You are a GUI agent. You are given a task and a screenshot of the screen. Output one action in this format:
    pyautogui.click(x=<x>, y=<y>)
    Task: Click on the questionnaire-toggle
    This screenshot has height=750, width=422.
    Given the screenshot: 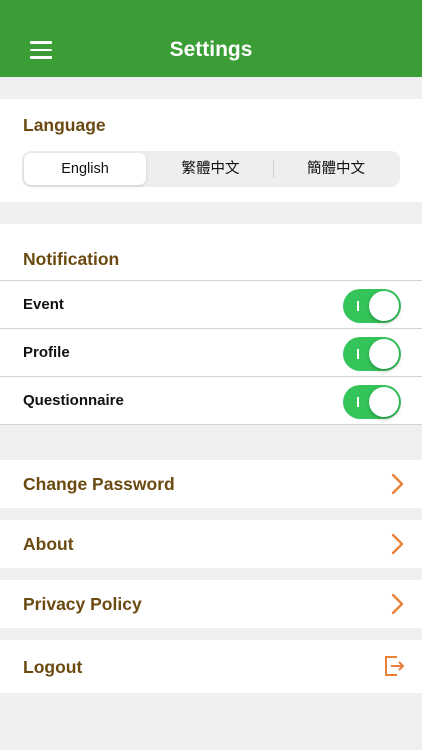 What is the action you would take?
    pyautogui.click(x=372, y=402)
    